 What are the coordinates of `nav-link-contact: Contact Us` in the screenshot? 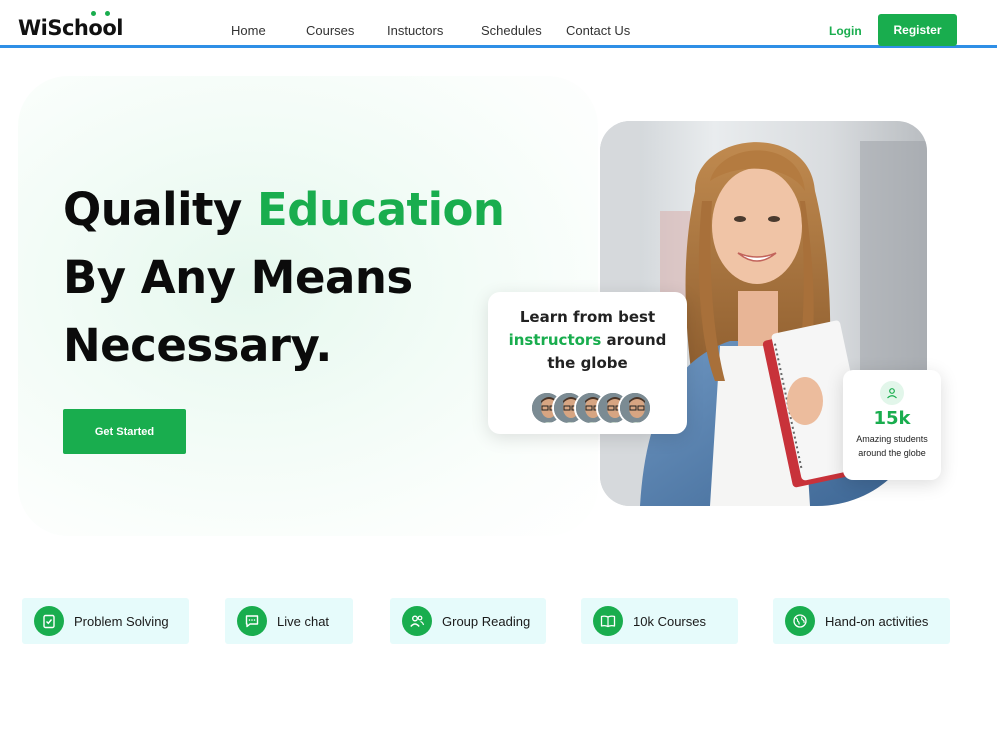 It's located at (598, 30).